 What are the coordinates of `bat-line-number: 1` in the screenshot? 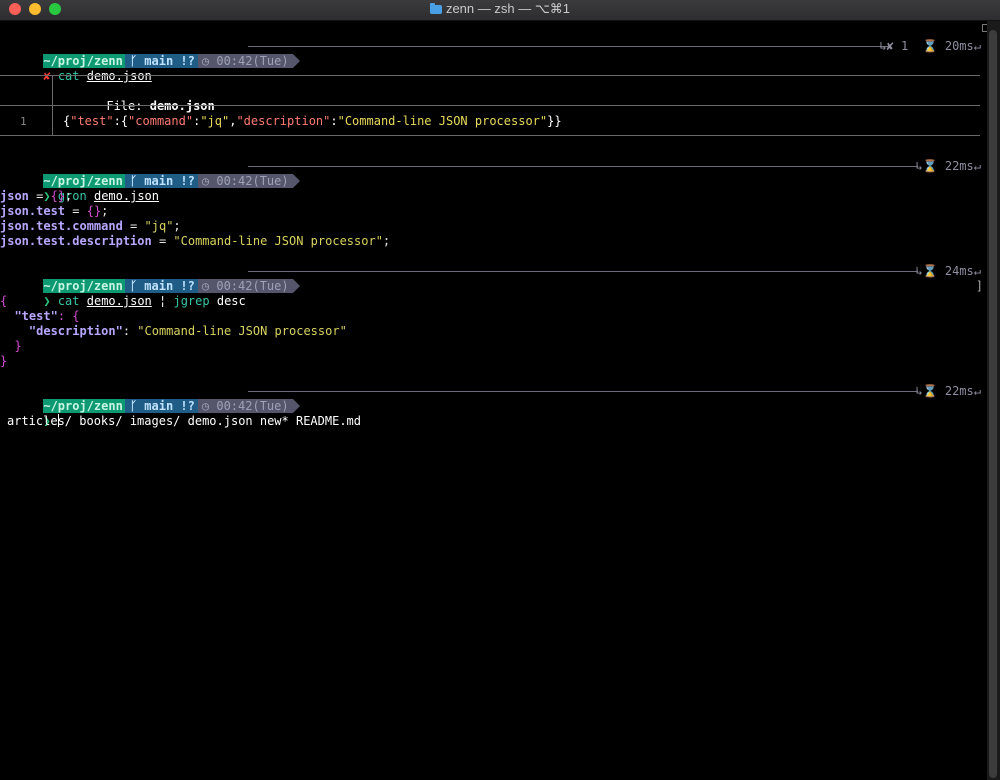 It's located at (23, 121).